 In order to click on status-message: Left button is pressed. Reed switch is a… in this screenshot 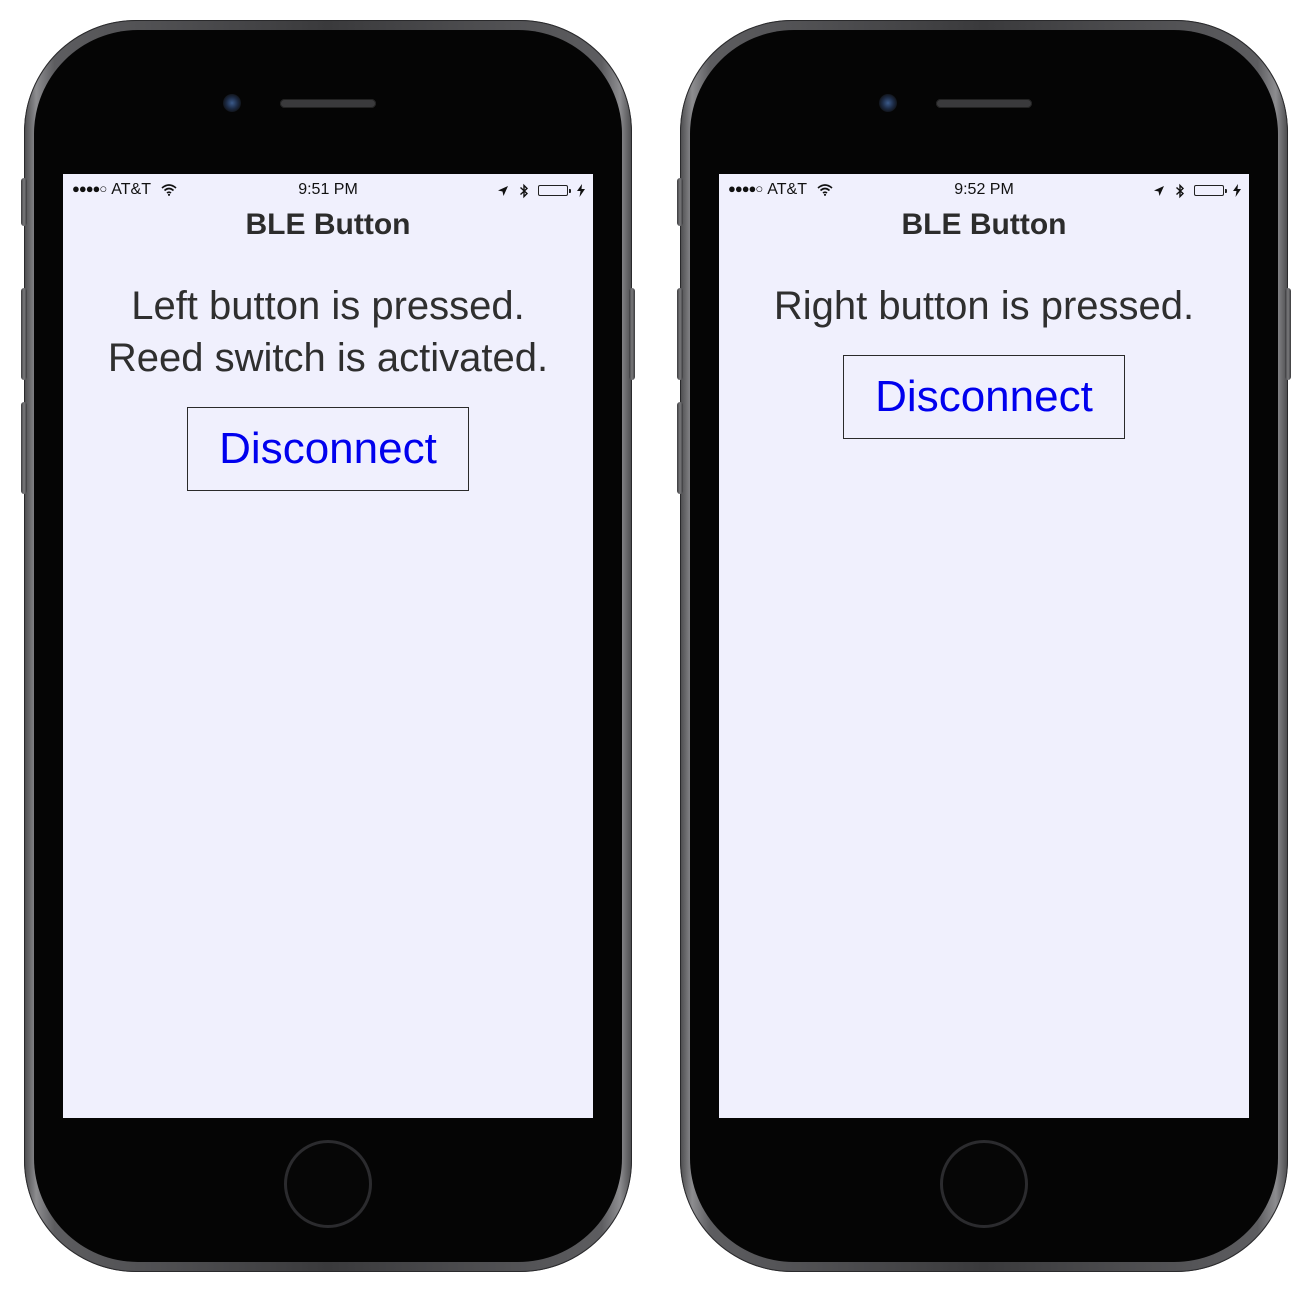, I will do `click(328, 332)`.